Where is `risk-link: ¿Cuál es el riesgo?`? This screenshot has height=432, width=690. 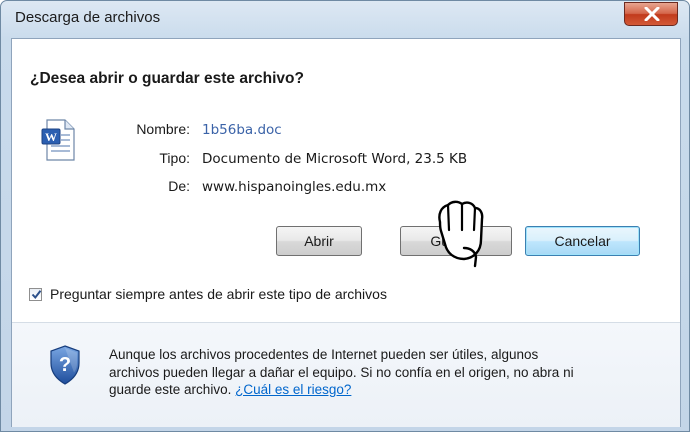
risk-link: ¿Cuál es el riesgo? is located at coordinates (293, 389).